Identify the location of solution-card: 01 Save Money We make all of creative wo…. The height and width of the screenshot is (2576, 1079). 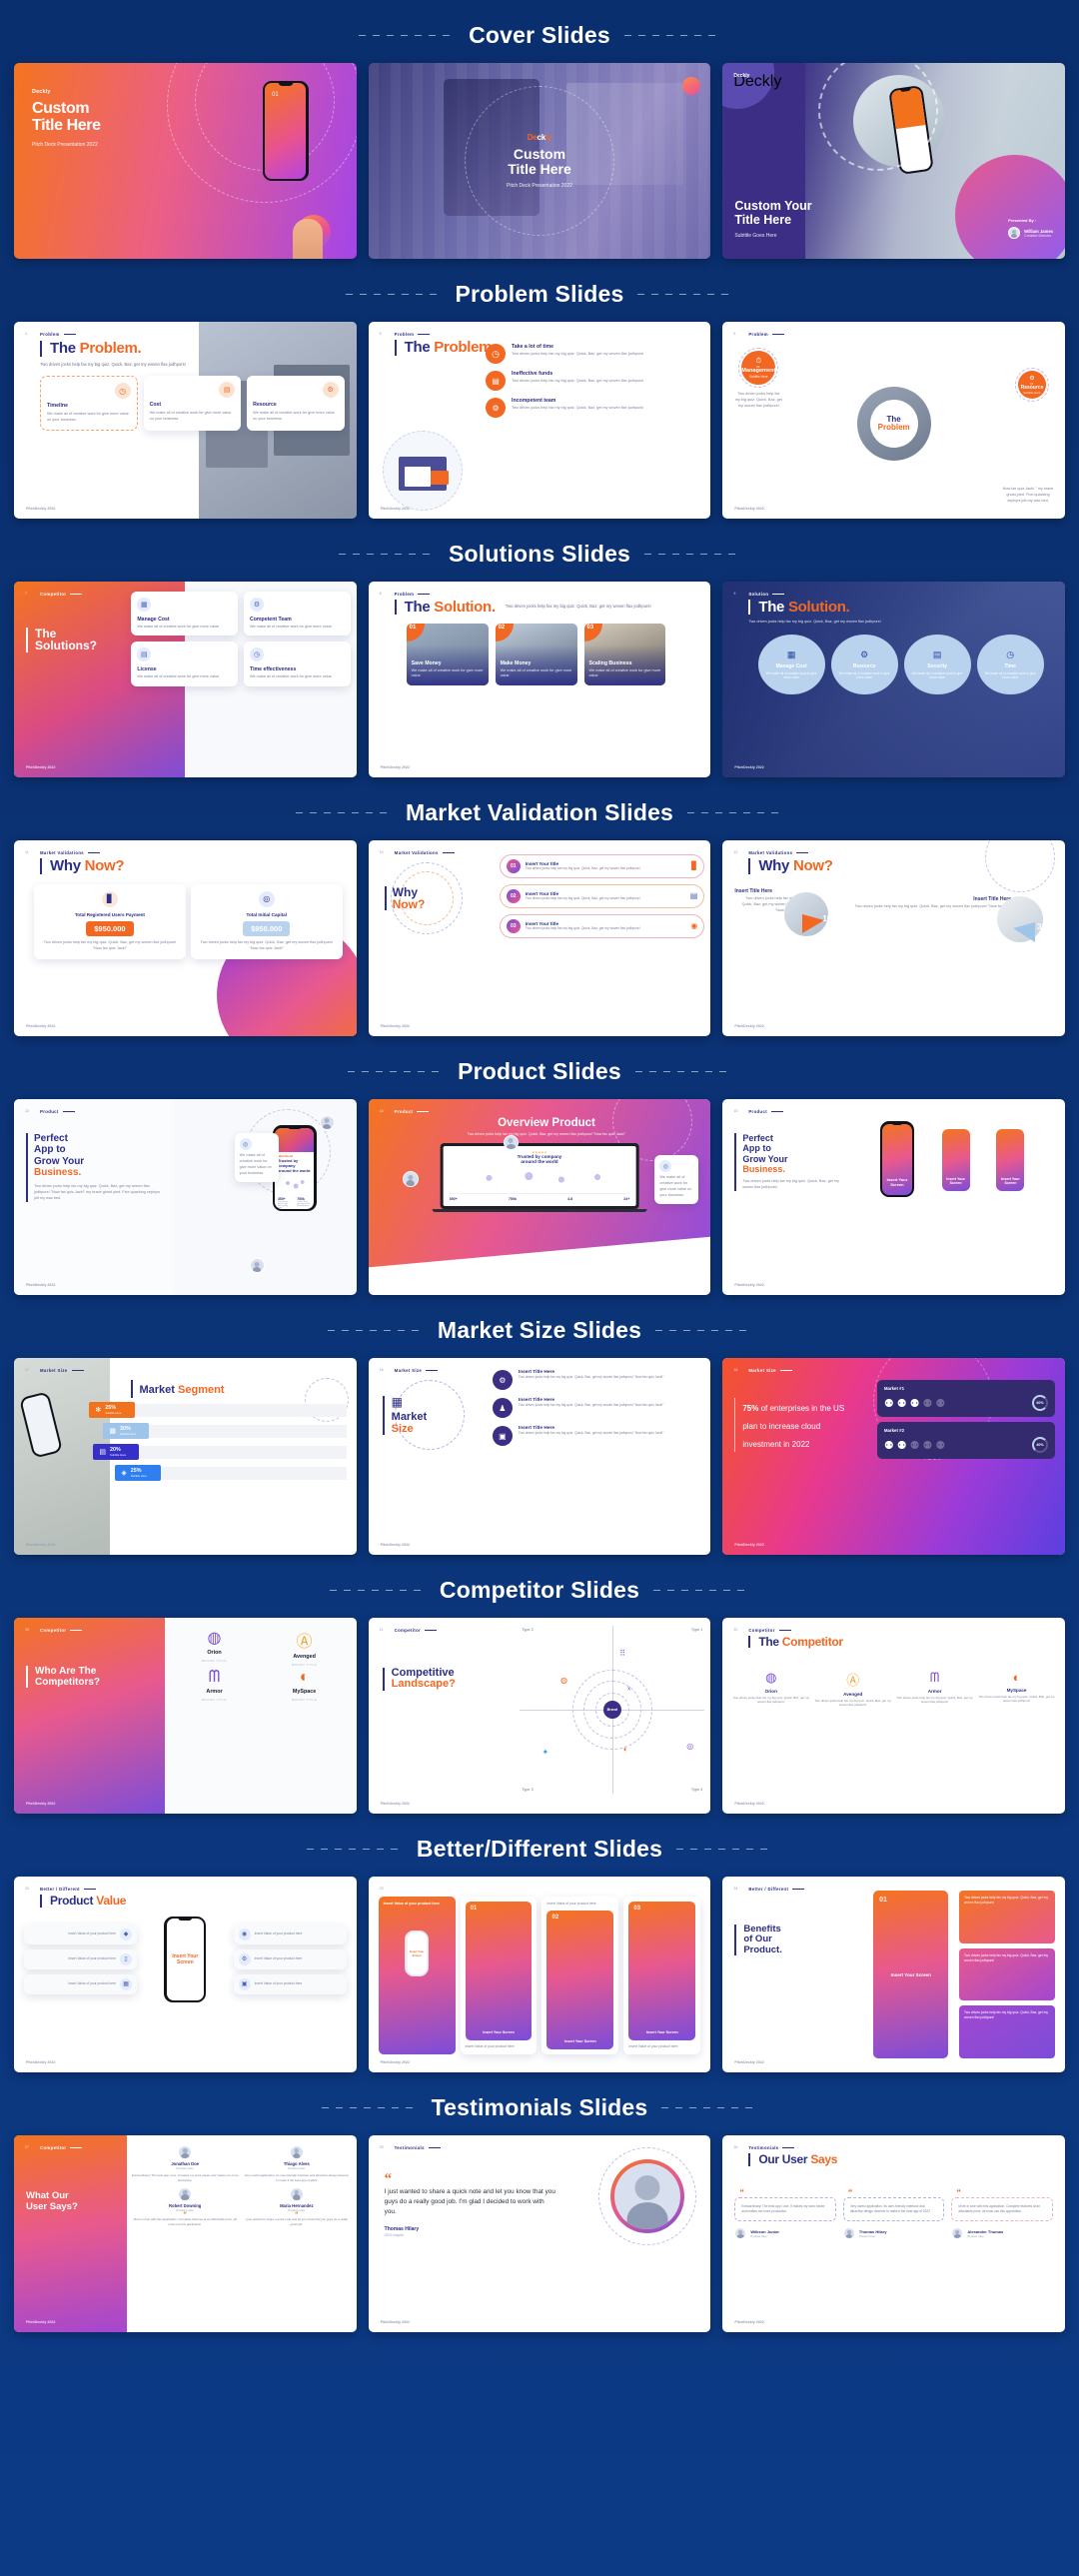
(447, 655).